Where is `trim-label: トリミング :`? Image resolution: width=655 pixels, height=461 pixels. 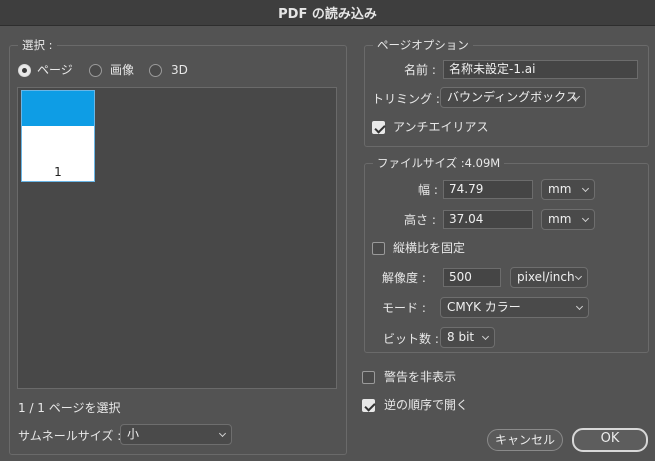
trim-label: トリミング : is located at coordinates (406, 99).